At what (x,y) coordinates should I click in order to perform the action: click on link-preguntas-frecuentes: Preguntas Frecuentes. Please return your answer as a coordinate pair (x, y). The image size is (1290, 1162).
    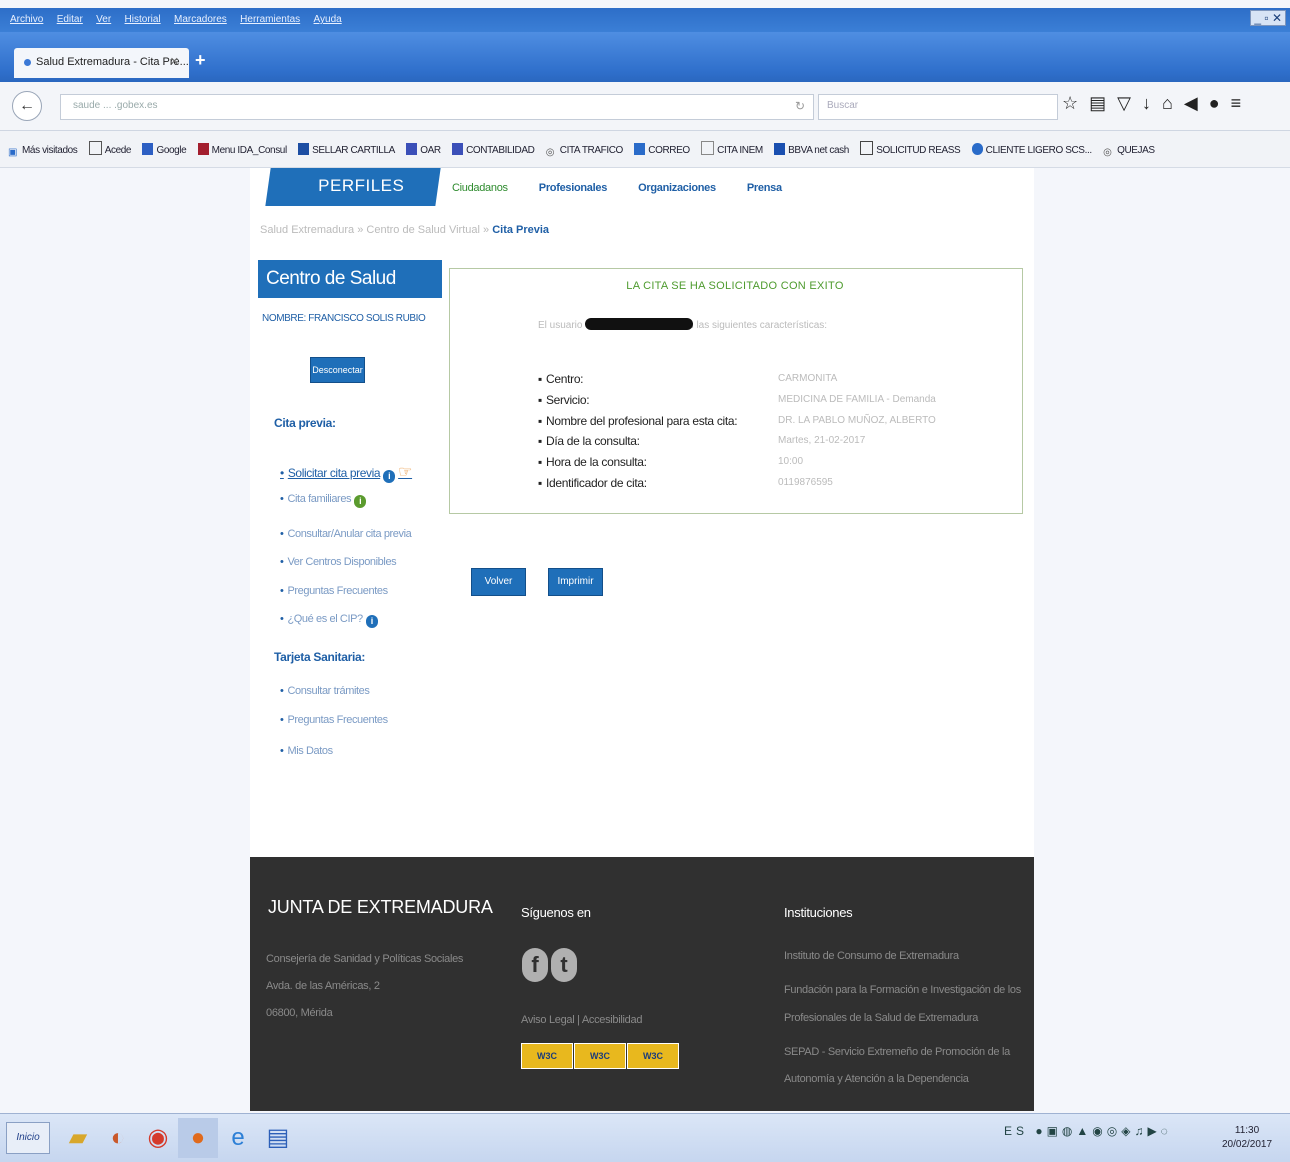
    Looking at the image, I should click on (334, 591).